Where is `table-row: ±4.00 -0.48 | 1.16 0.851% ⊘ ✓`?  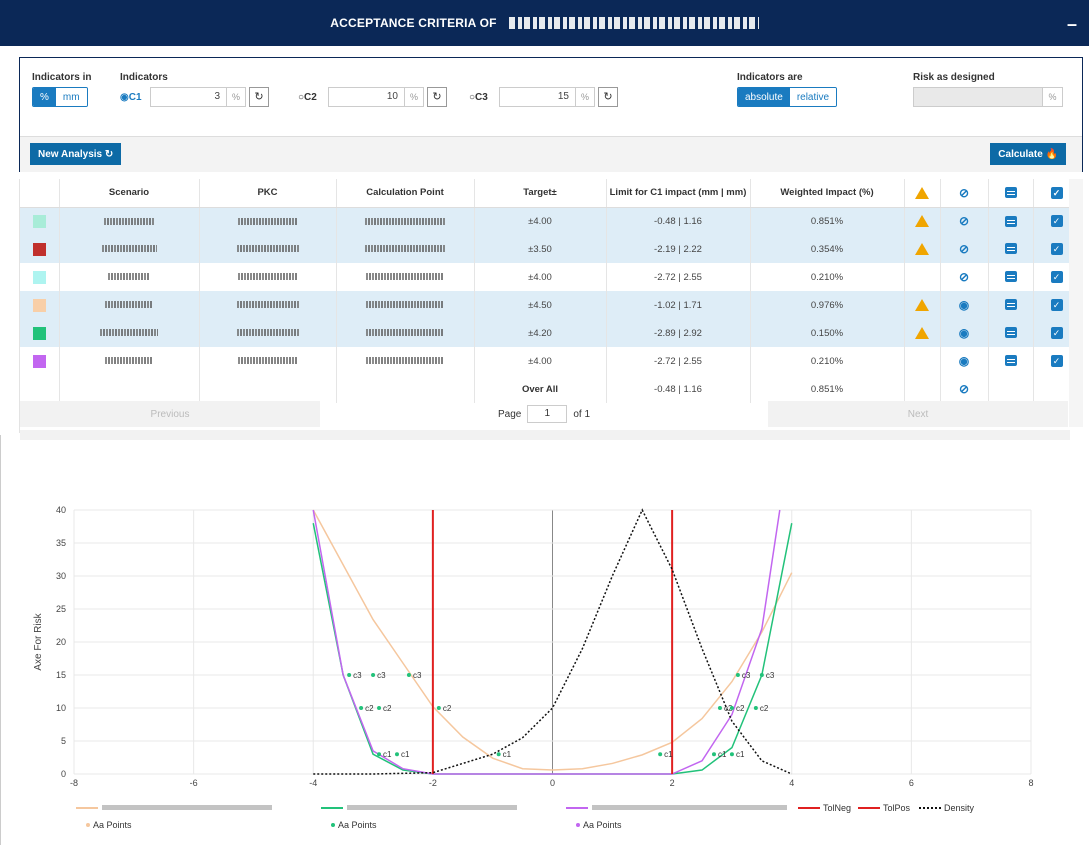 table-row: ±4.00 -0.48 | 1.16 0.851% ⊘ ✓ is located at coordinates (550, 221).